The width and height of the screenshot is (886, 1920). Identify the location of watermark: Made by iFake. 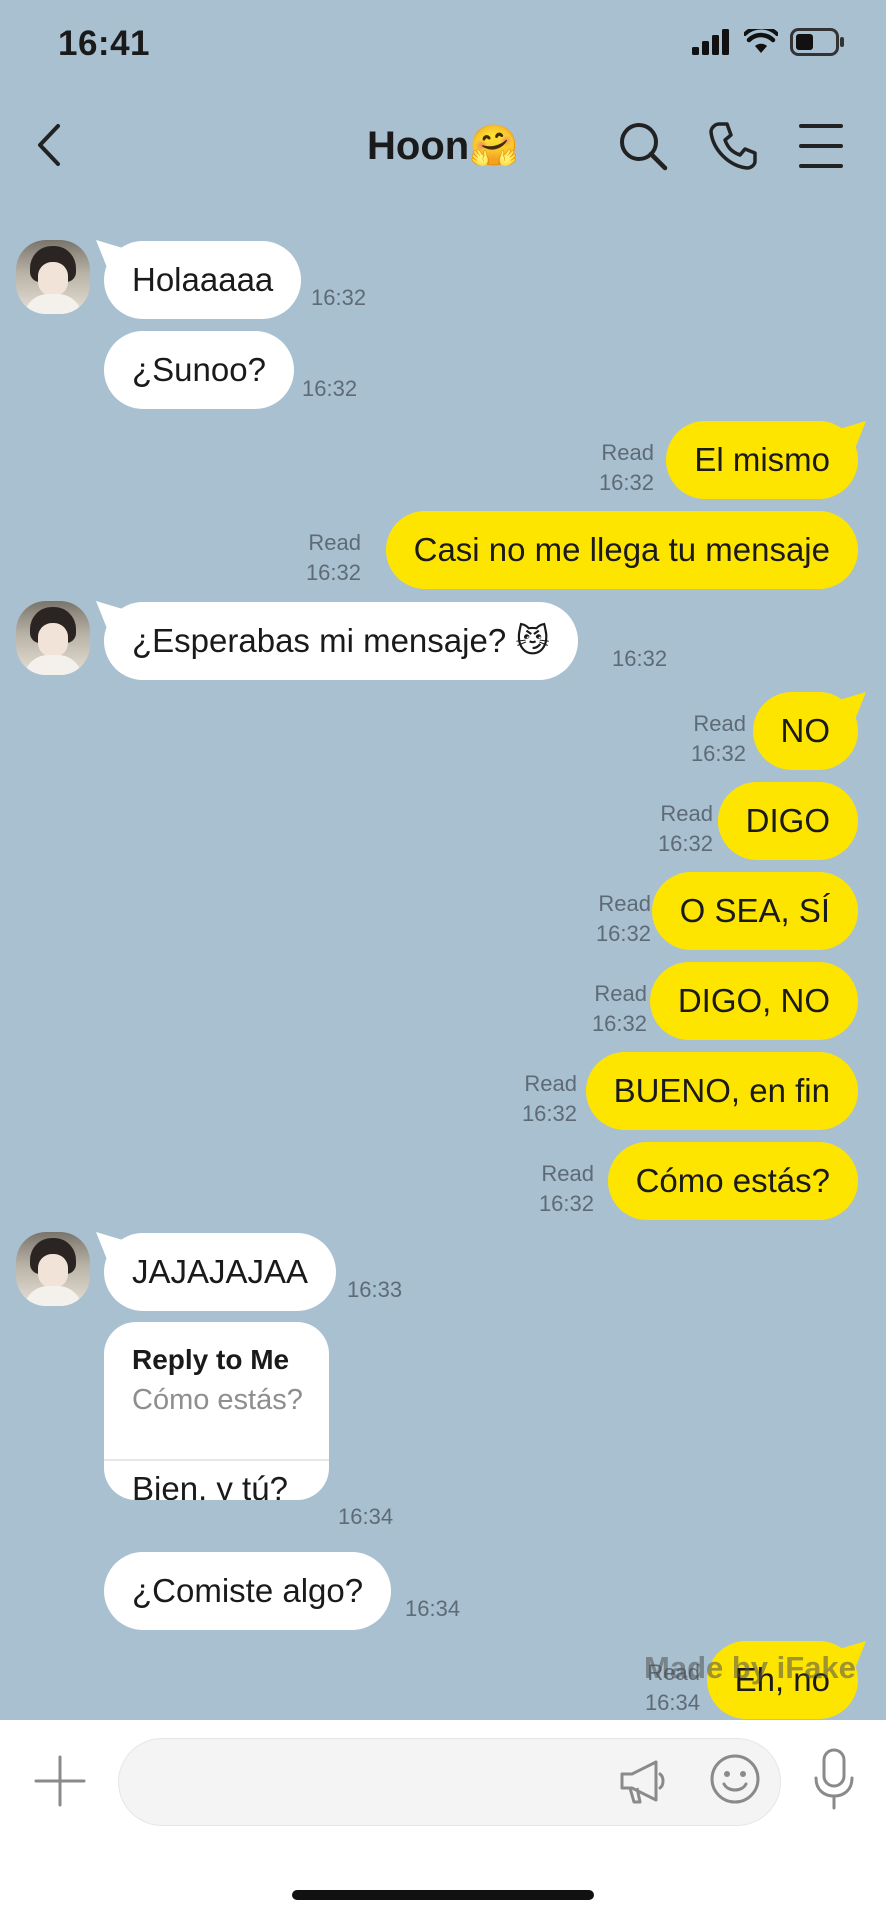
(750, 1667).